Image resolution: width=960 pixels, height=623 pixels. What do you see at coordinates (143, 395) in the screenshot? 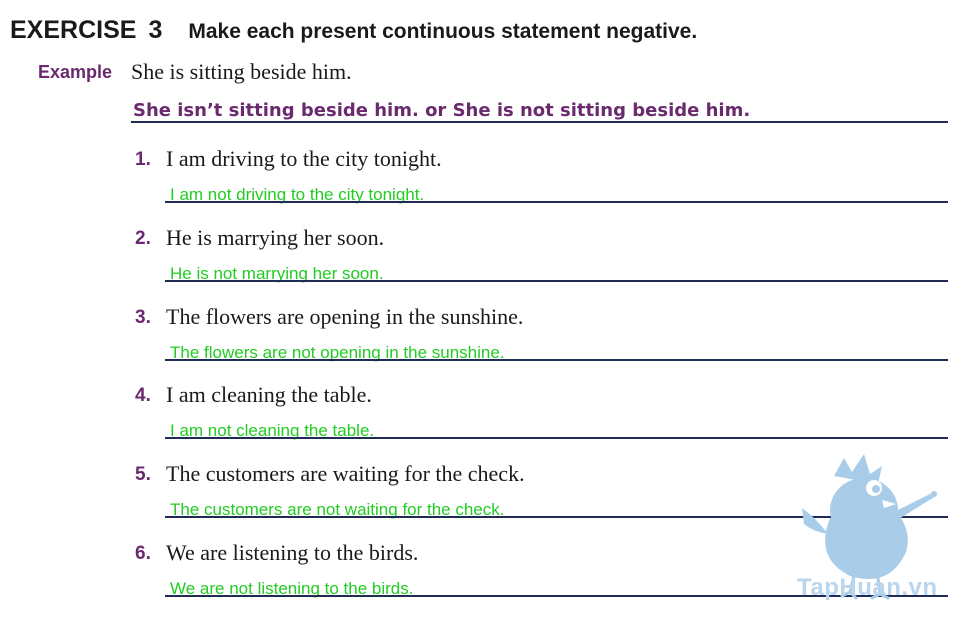
I see `item-number: 4.` at bounding box center [143, 395].